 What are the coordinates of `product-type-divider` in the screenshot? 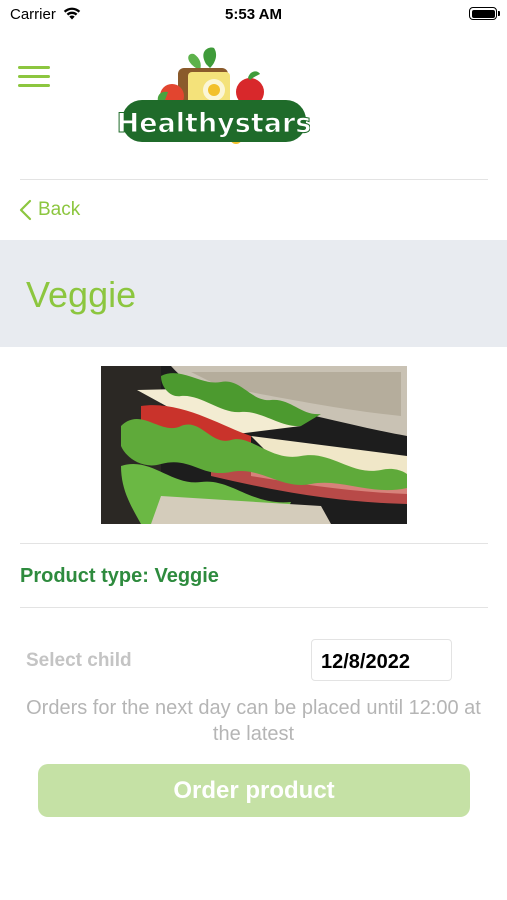 It's located at (254, 607).